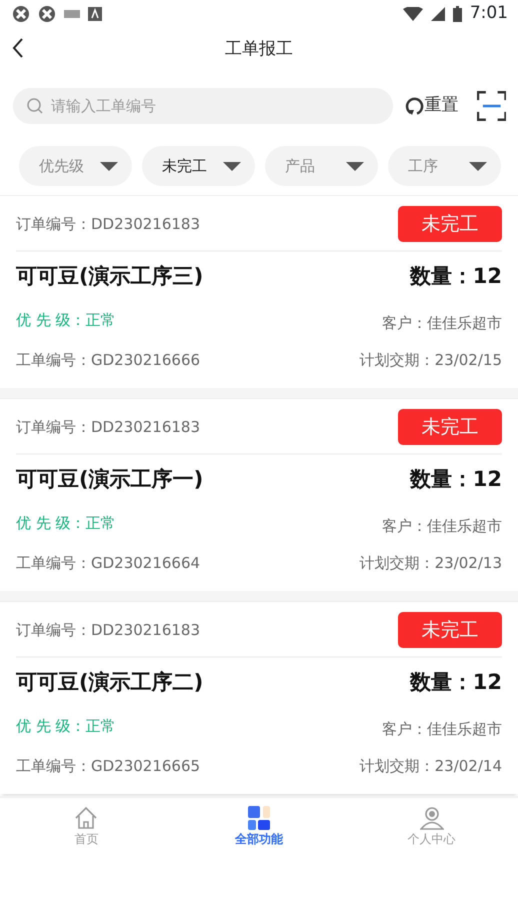 The image size is (518, 920). Describe the element at coordinates (489, 14) in the screenshot. I see `time-text: 7:01` at that location.